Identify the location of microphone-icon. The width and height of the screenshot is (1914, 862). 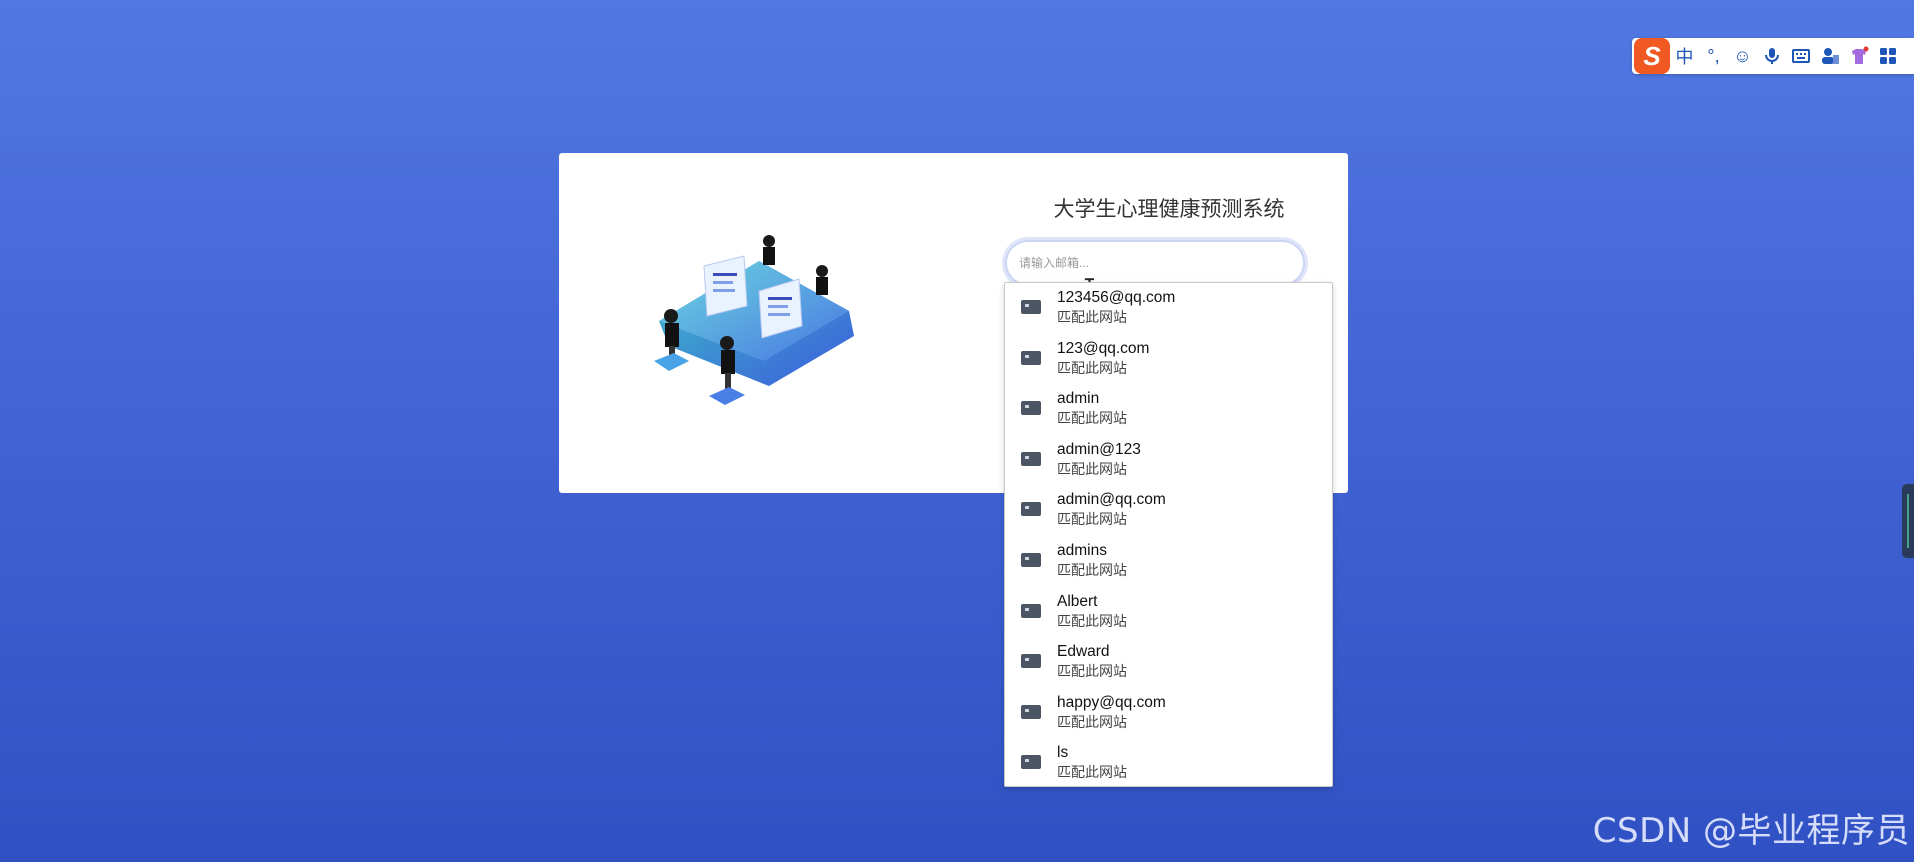
(1771, 56).